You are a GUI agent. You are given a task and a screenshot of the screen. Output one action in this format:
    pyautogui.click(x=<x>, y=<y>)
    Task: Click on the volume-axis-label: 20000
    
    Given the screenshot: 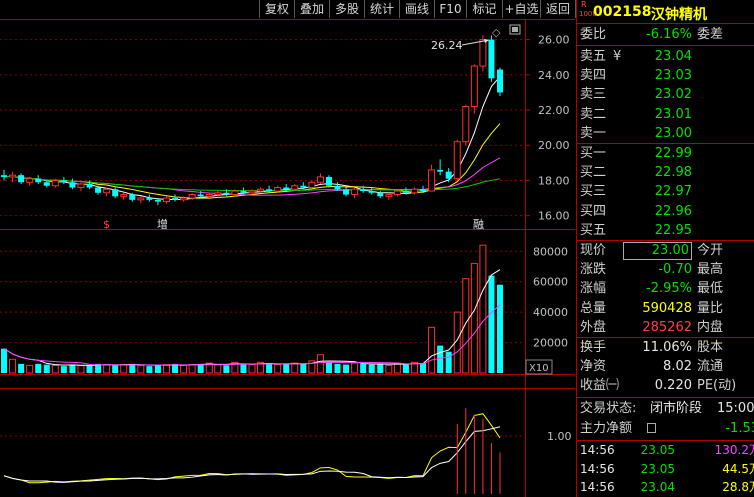 What is the action you would take?
    pyautogui.click(x=550, y=343)
    